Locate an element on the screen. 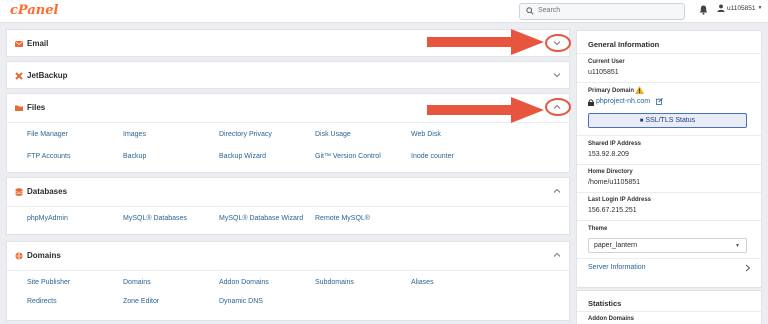 Image resolution: width=768 pixels, height=324 pixels. link-aliases: Aliases is located at coordinates (422, 282).